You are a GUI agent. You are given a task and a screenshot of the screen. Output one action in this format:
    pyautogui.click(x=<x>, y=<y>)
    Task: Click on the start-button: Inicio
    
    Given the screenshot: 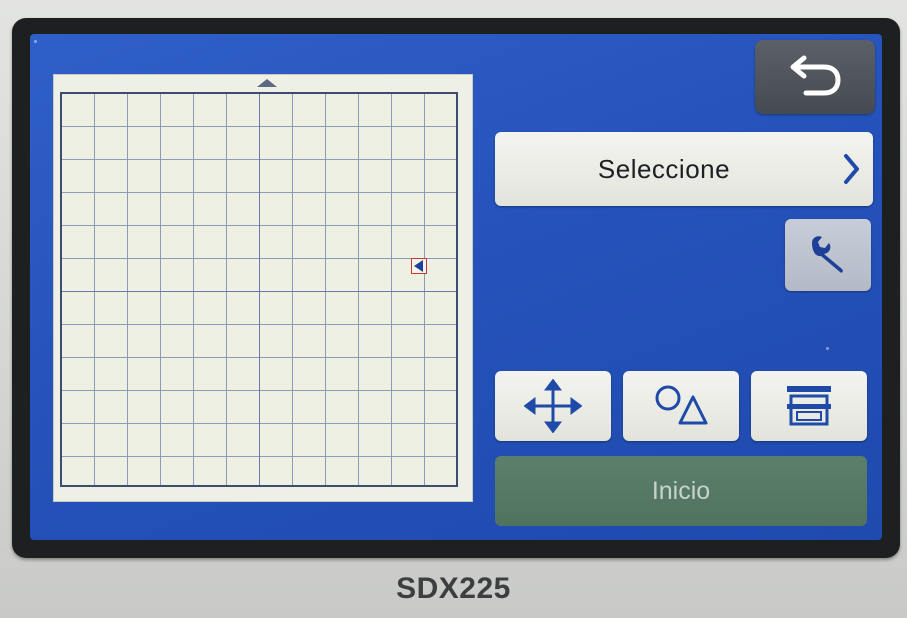 What is the action you would take?
    pyautogui.click(x=681, y=491)
    